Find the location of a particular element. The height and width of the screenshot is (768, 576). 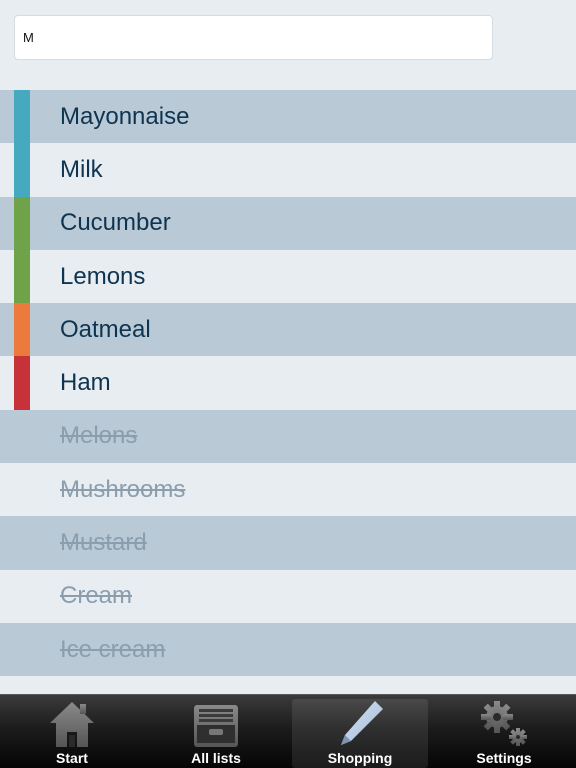

item-label: Mayonnaise is located at coordinates (125, 116).